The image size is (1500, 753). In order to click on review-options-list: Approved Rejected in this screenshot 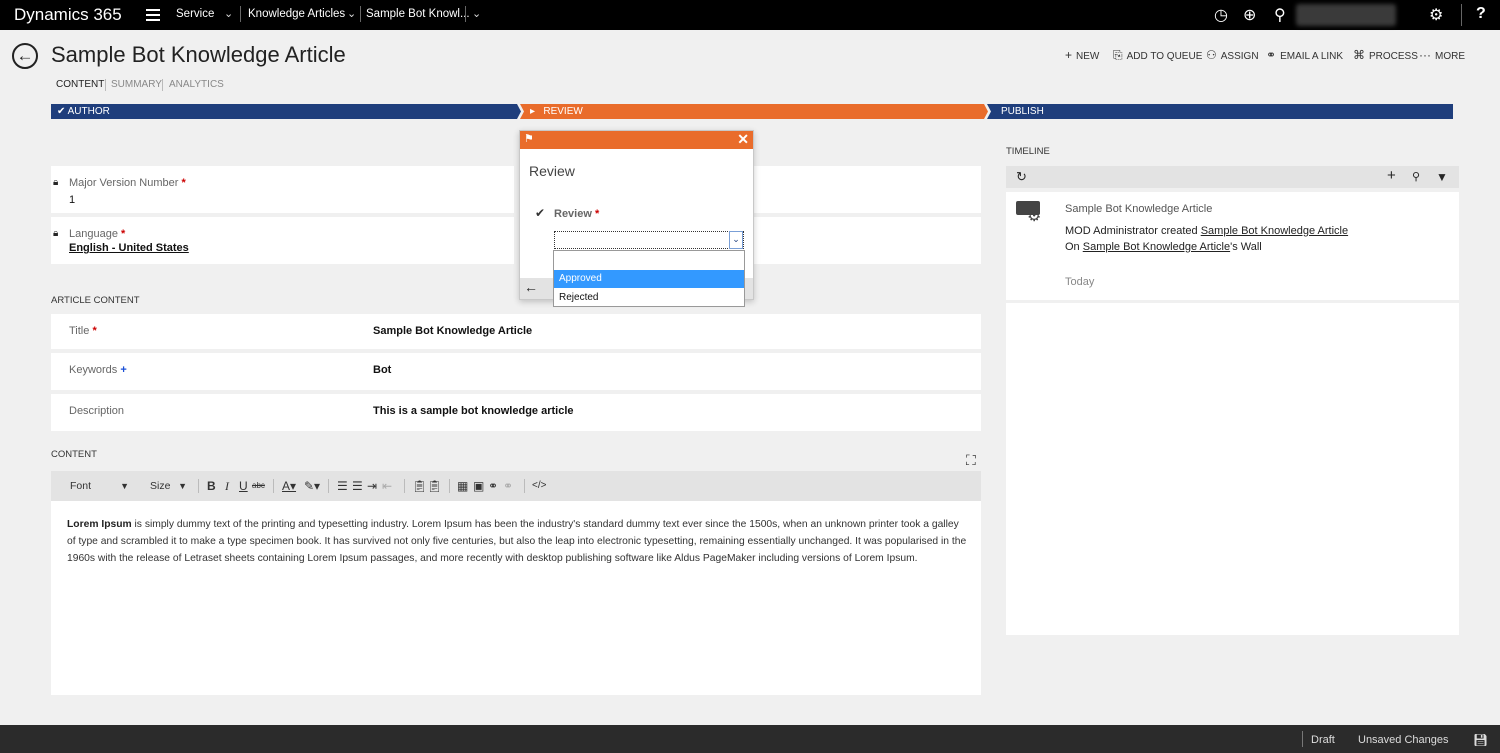, I will do `click(649, 278)`.